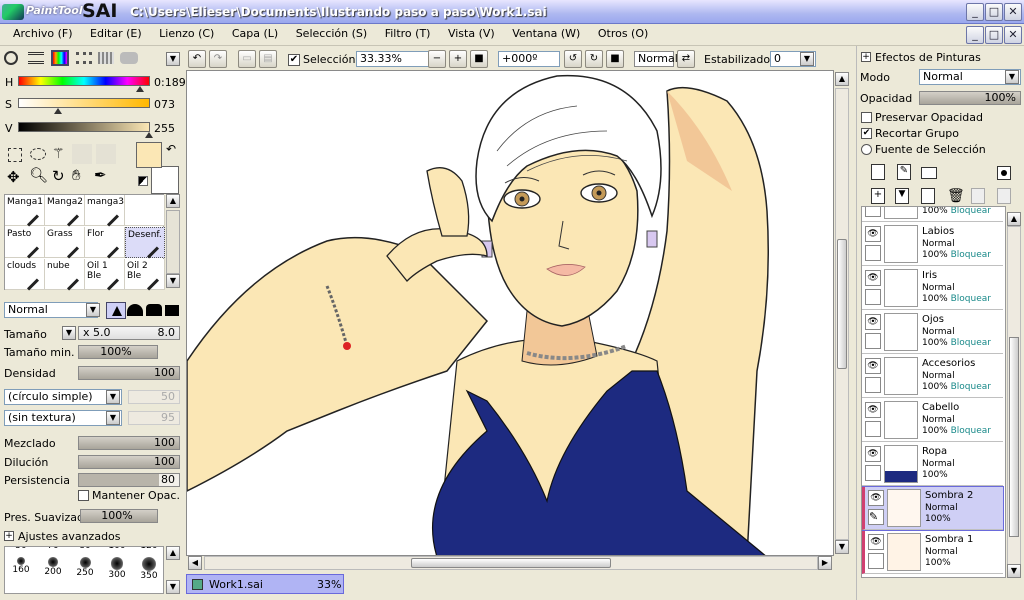  I want to click on saturation-marker, so click(58, 111).